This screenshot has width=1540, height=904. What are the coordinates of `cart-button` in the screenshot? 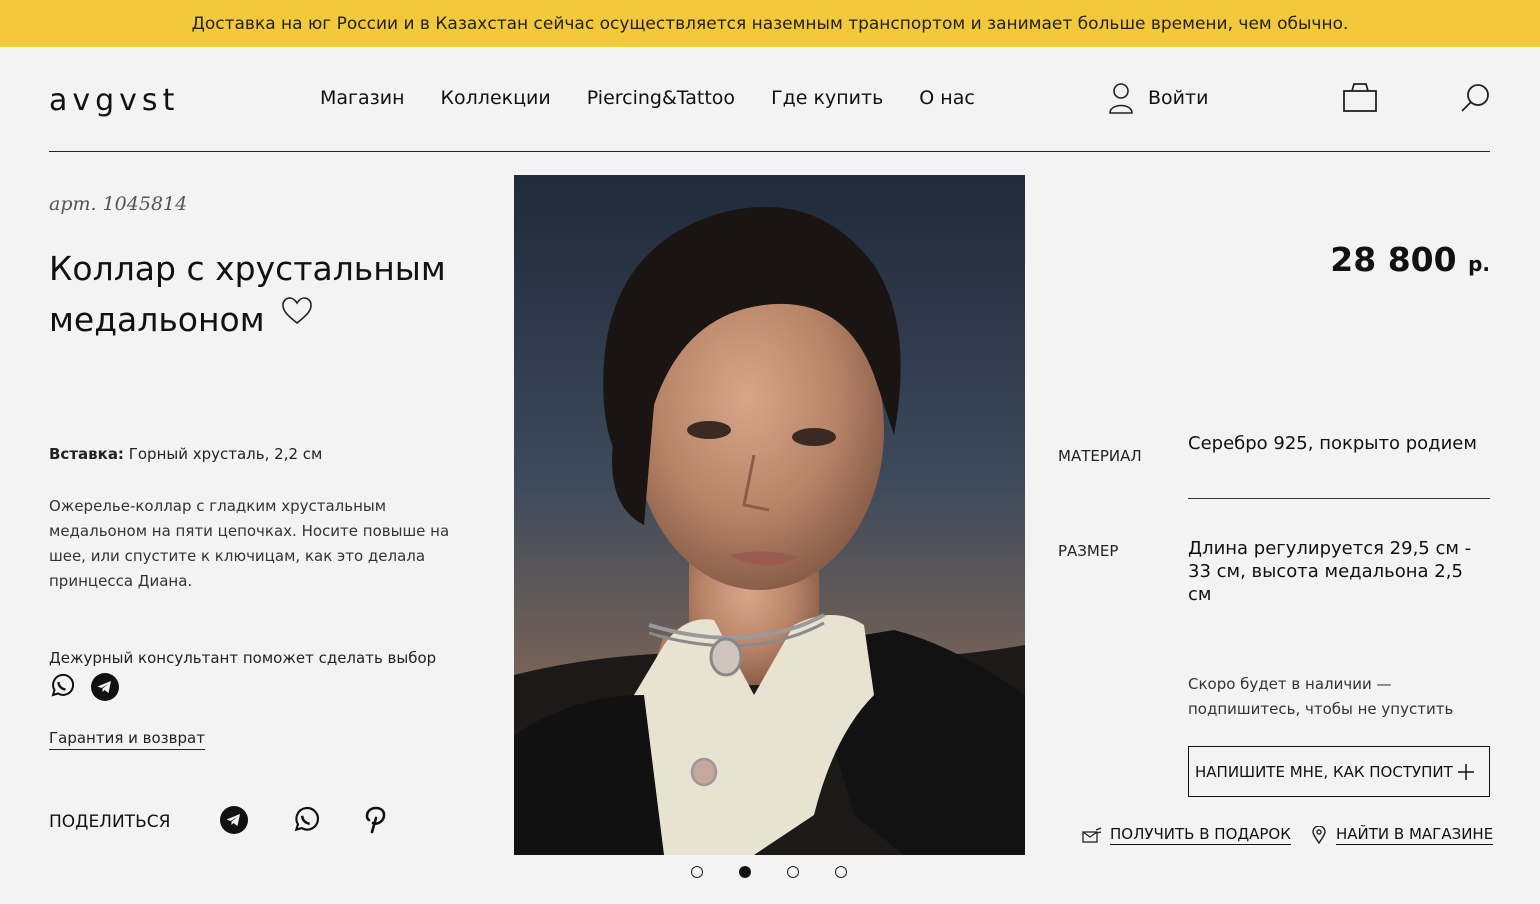 It's located at (1360, 99).